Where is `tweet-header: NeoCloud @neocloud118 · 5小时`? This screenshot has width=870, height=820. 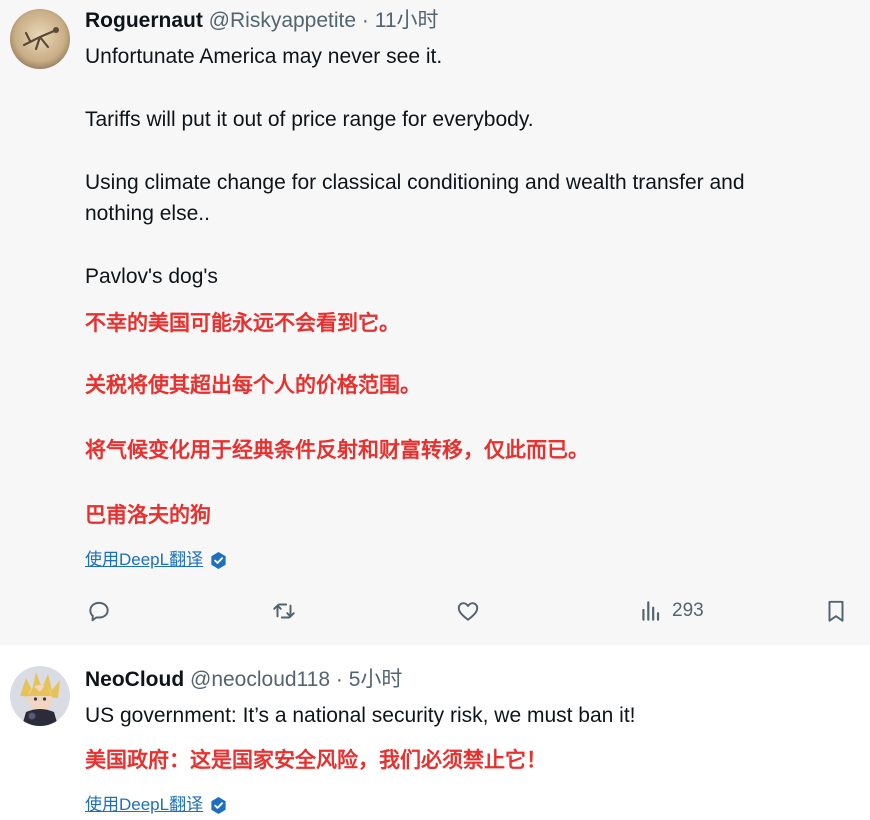 tweet-header: NeoCloud @neocloud118 · 5小时 is located at coordinates (243, 680).